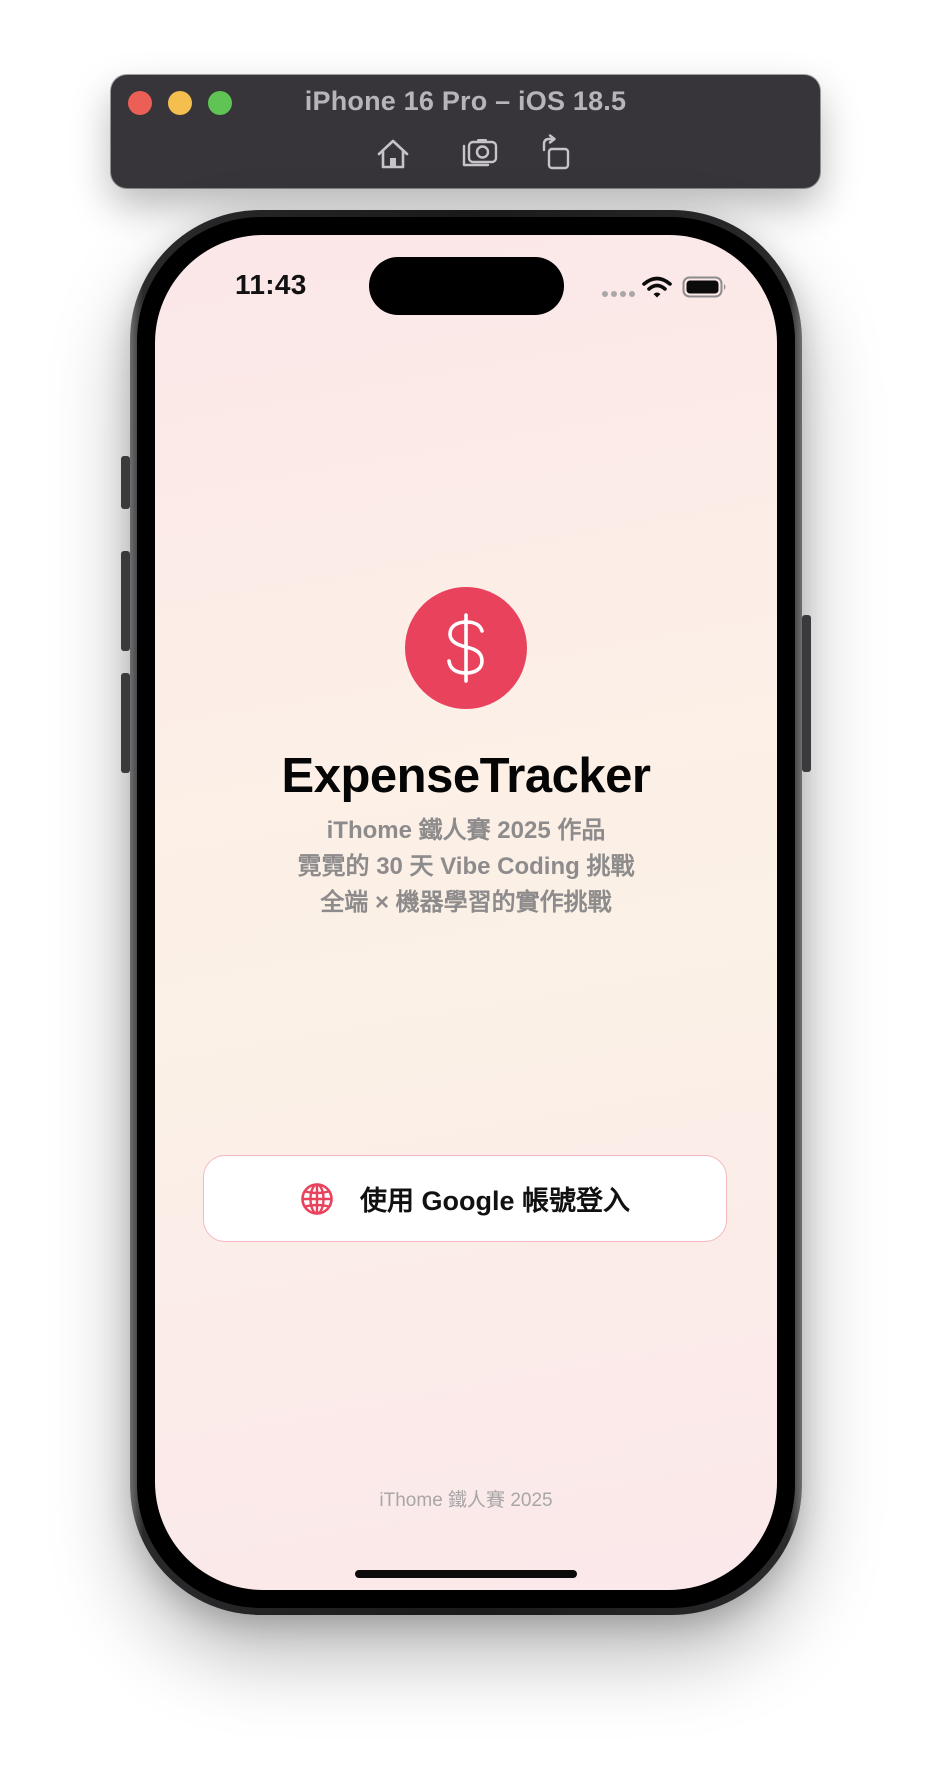  I want to click on globe-icon, so click(317, 1198).